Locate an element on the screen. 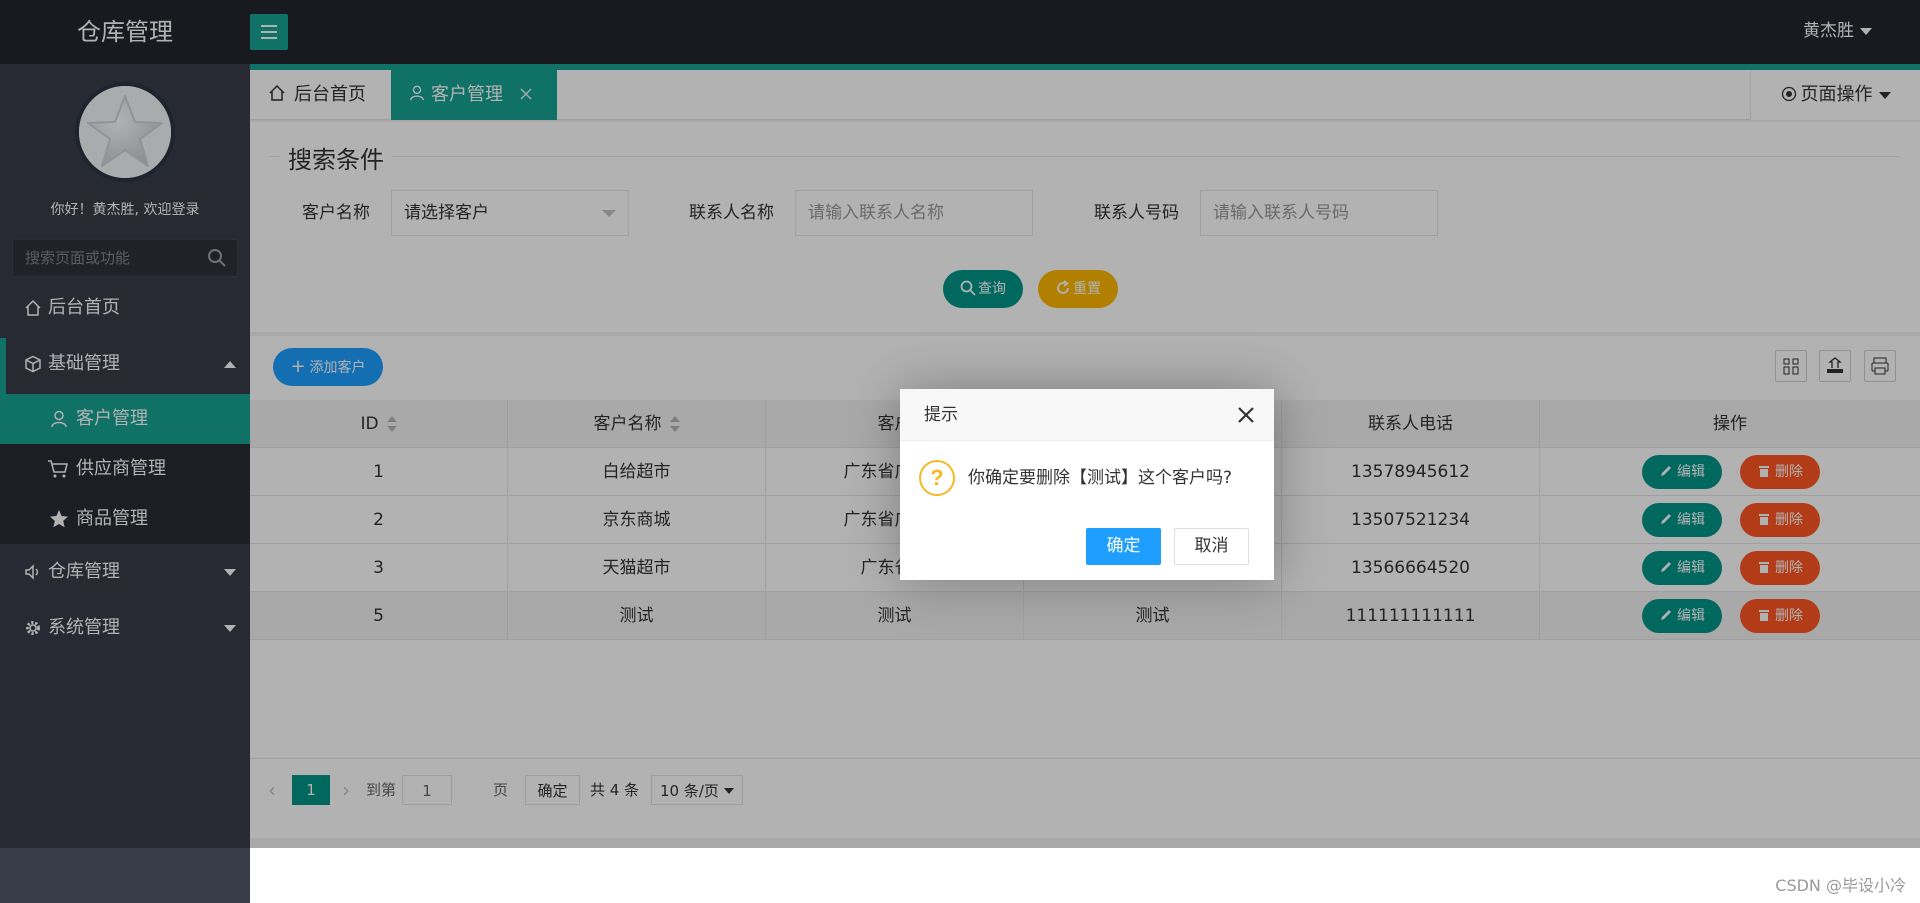 The height and width of the screenshot is (903, 1920). dialog-cancel-button: 取消 is located at coordinates (1211, 546).